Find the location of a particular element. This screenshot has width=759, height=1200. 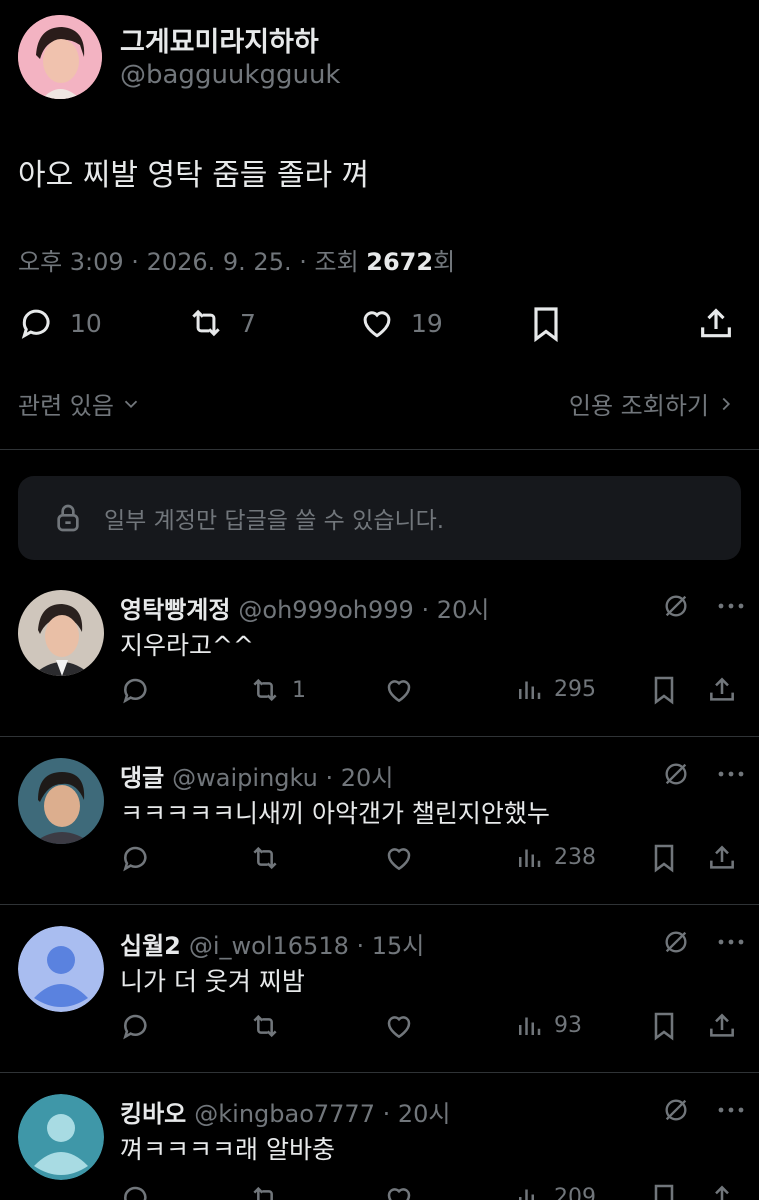

views-button: 295 is located at coordinates (555, 689).